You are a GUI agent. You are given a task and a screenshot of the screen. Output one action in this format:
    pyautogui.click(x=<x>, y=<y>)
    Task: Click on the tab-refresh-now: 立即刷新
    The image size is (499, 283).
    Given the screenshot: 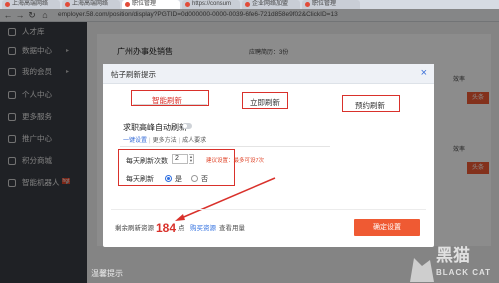 What is the action you would take?
    pyautogui.click(x=265, y=102)
    